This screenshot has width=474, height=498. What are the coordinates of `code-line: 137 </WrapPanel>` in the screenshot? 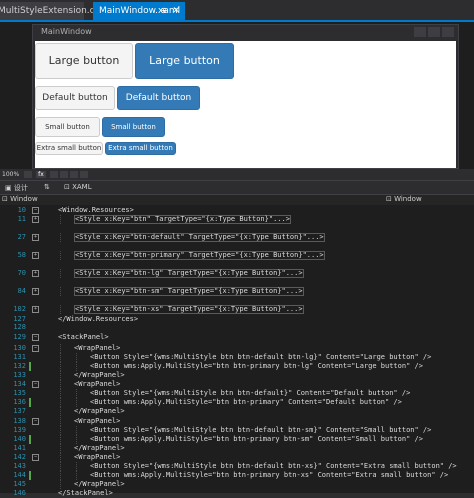 It's located at (237, 411).